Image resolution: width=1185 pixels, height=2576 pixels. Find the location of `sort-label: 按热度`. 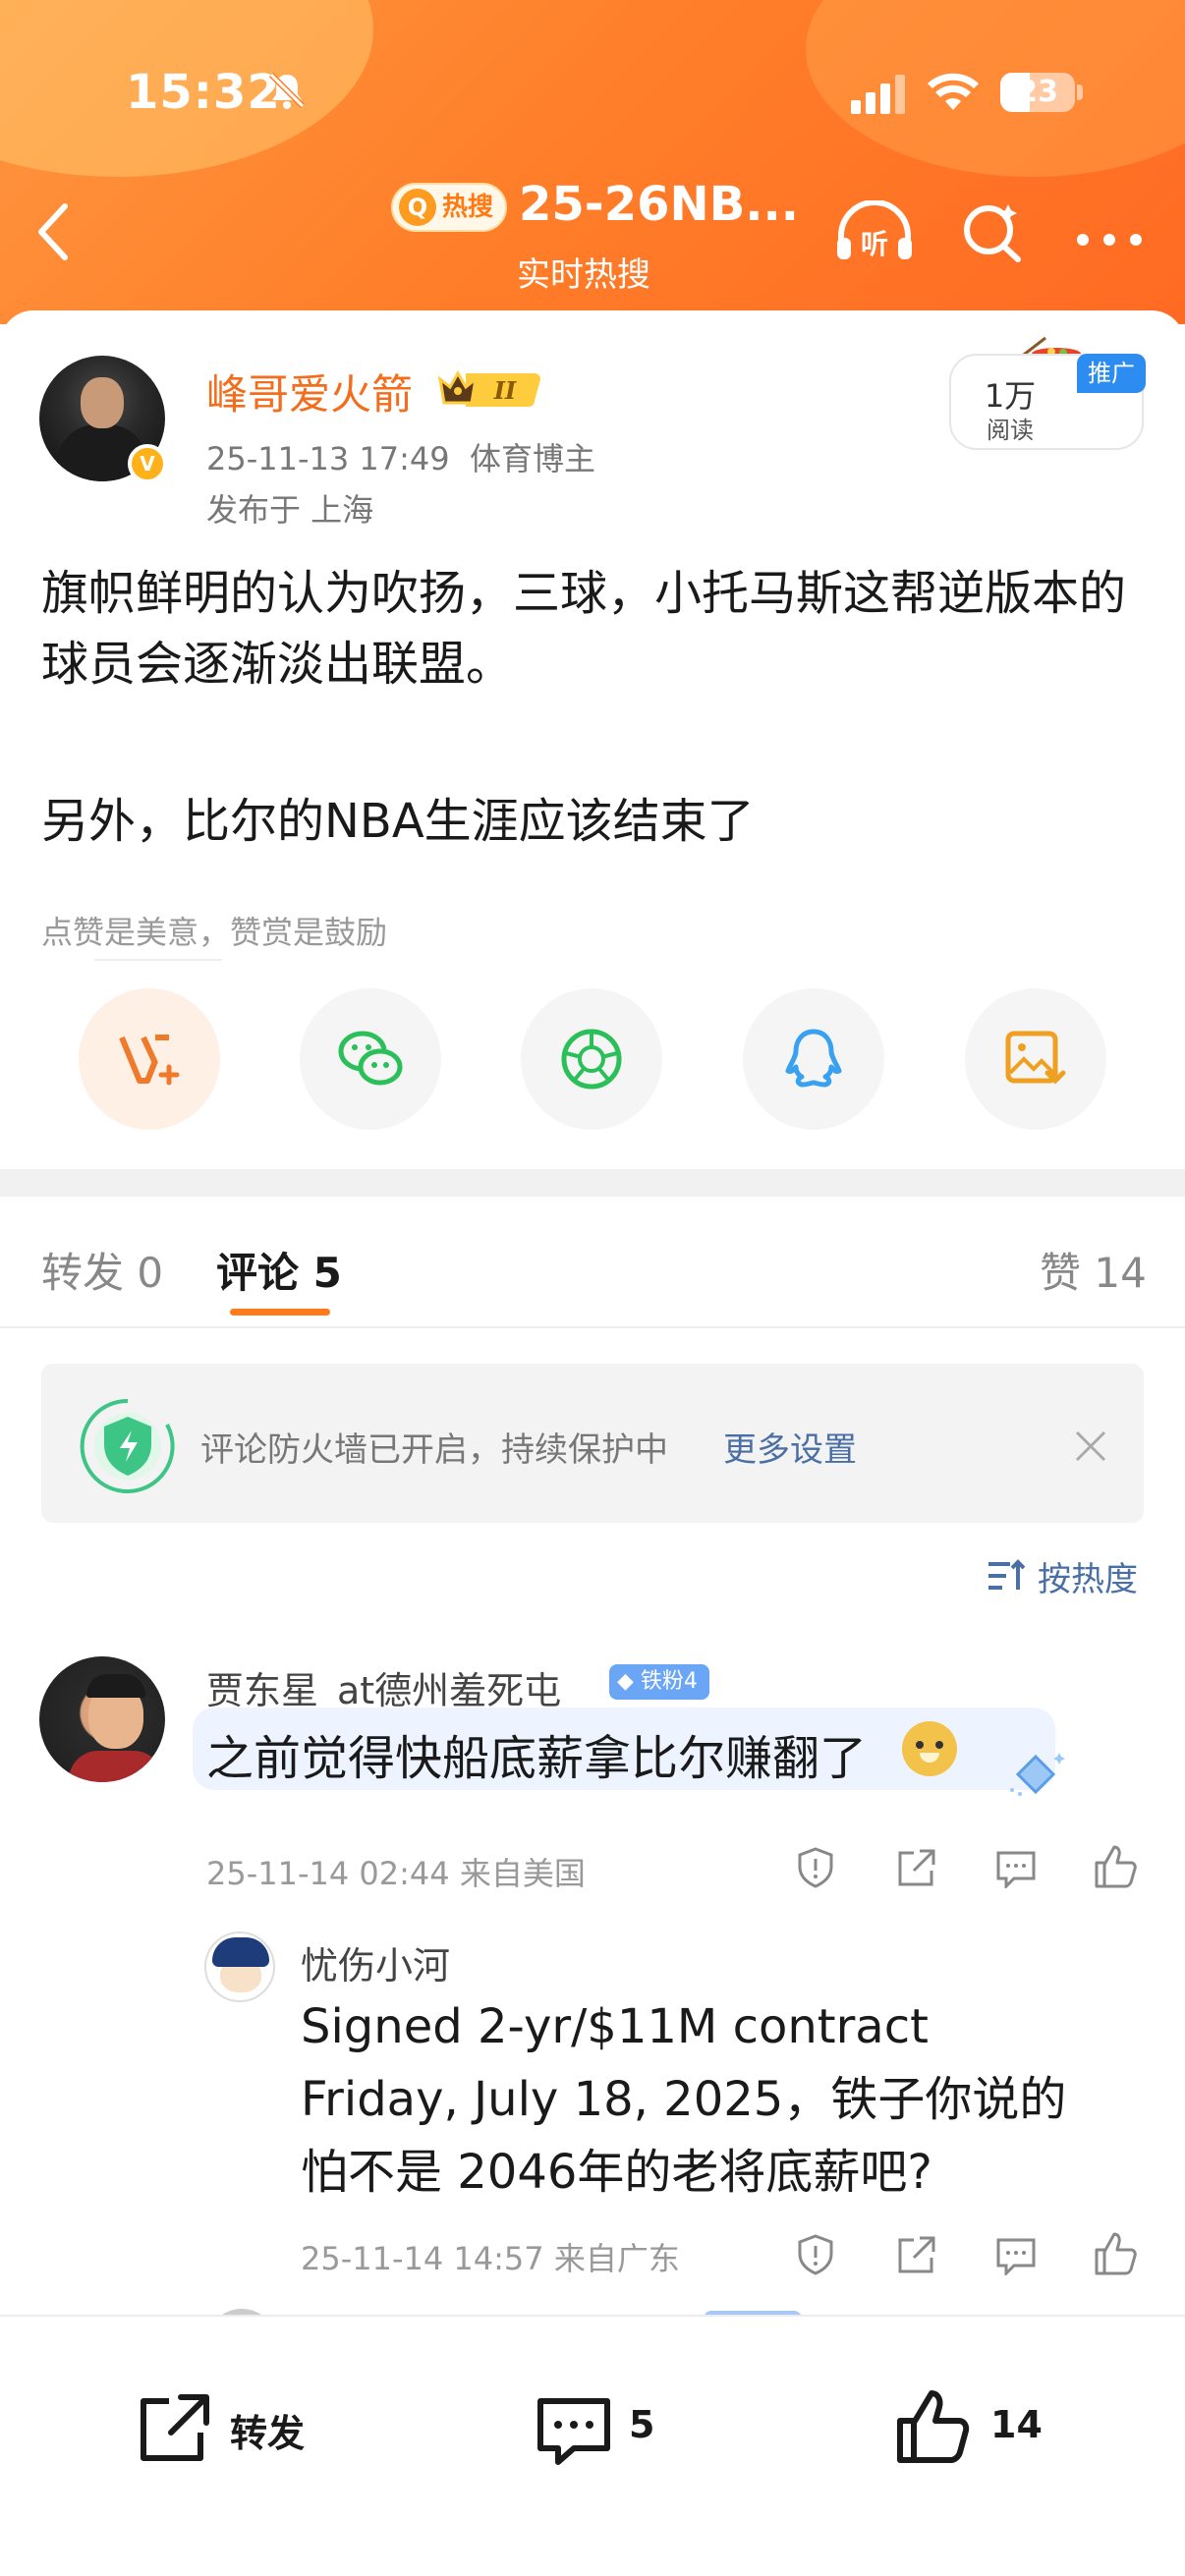

sort-label: 按热度 is located at coordinates (1088, 1576).